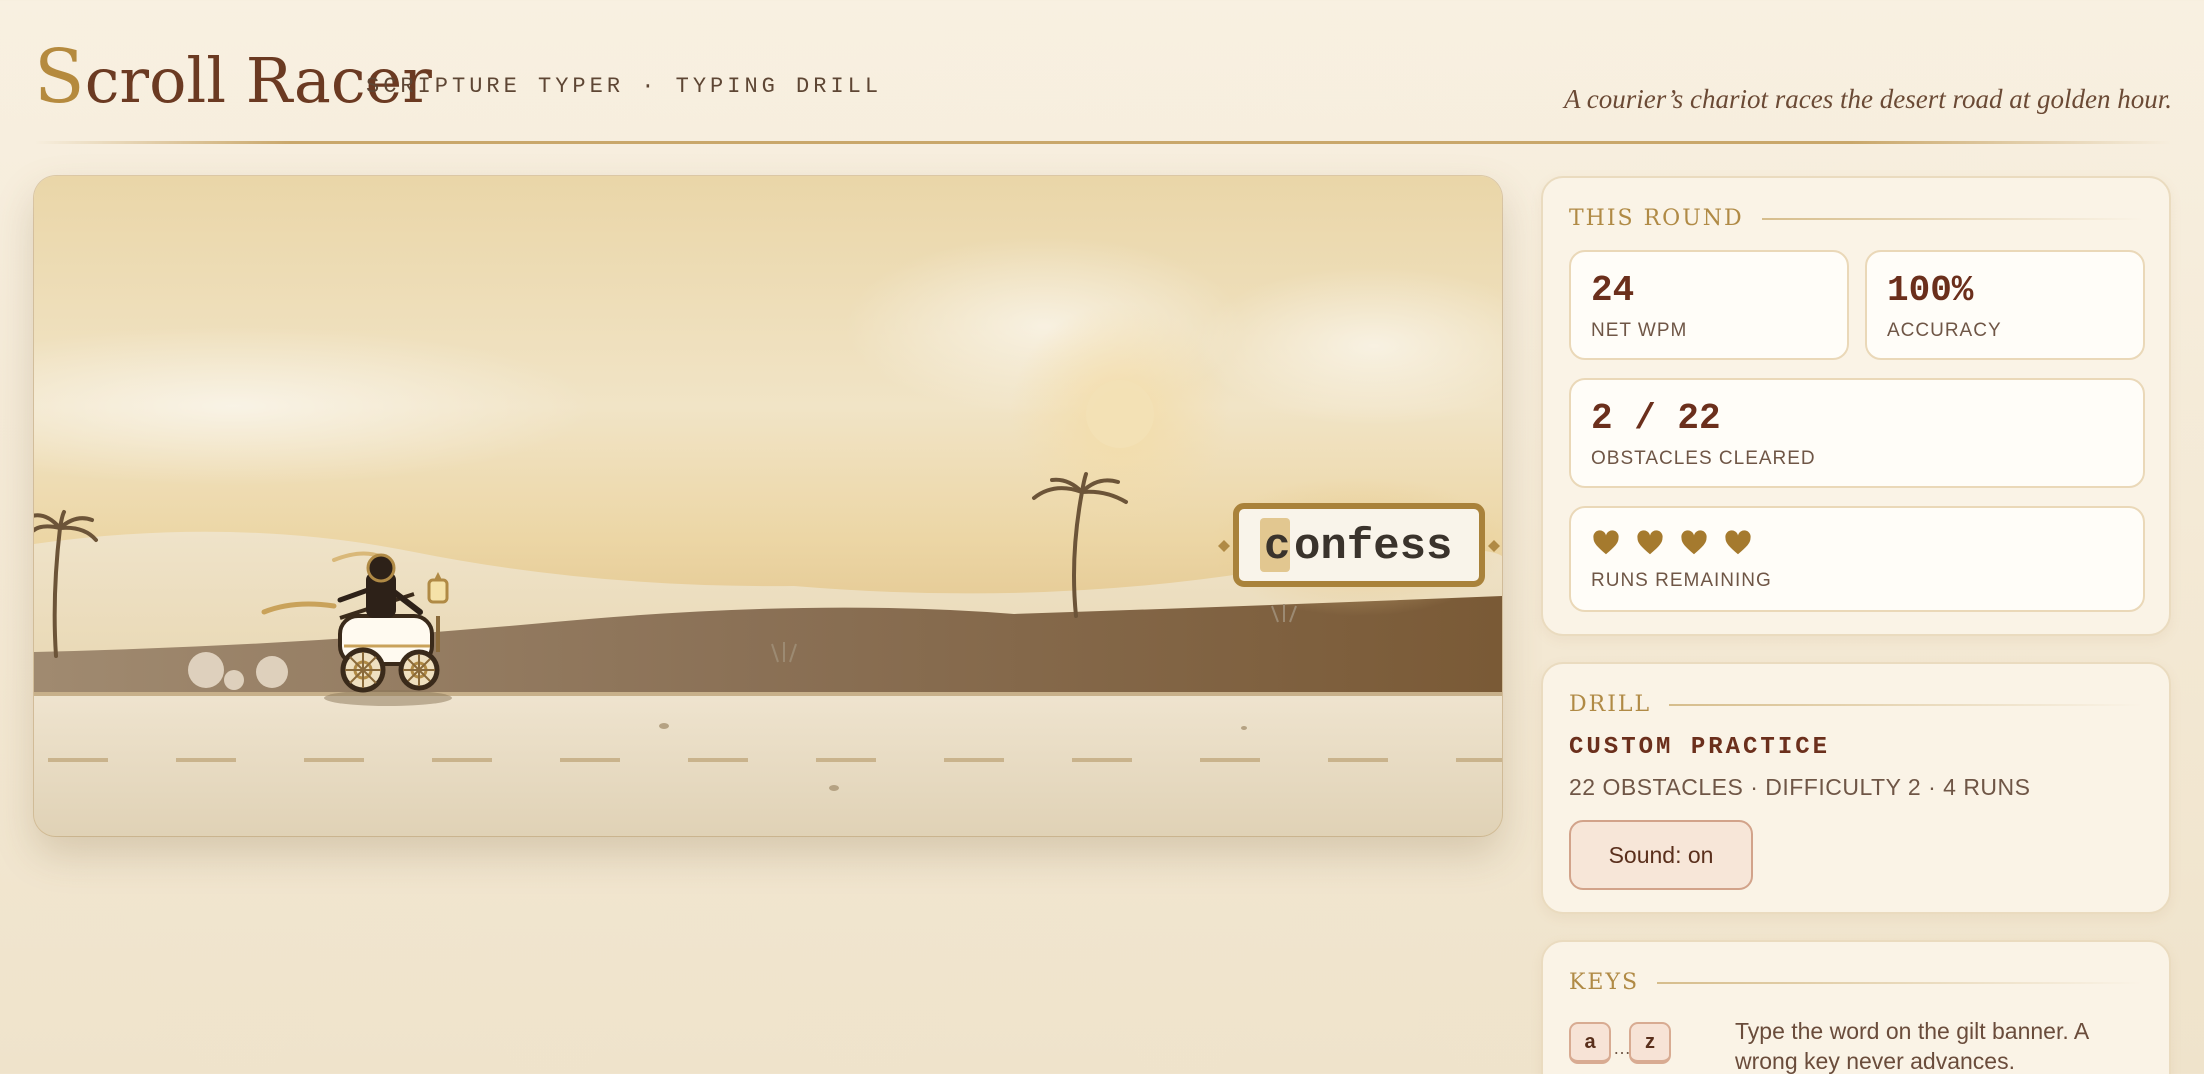  Describe the element at coordinates (1656, 218) in the screenshot. I see `round-heading-label: THIS ROUND` at that location.